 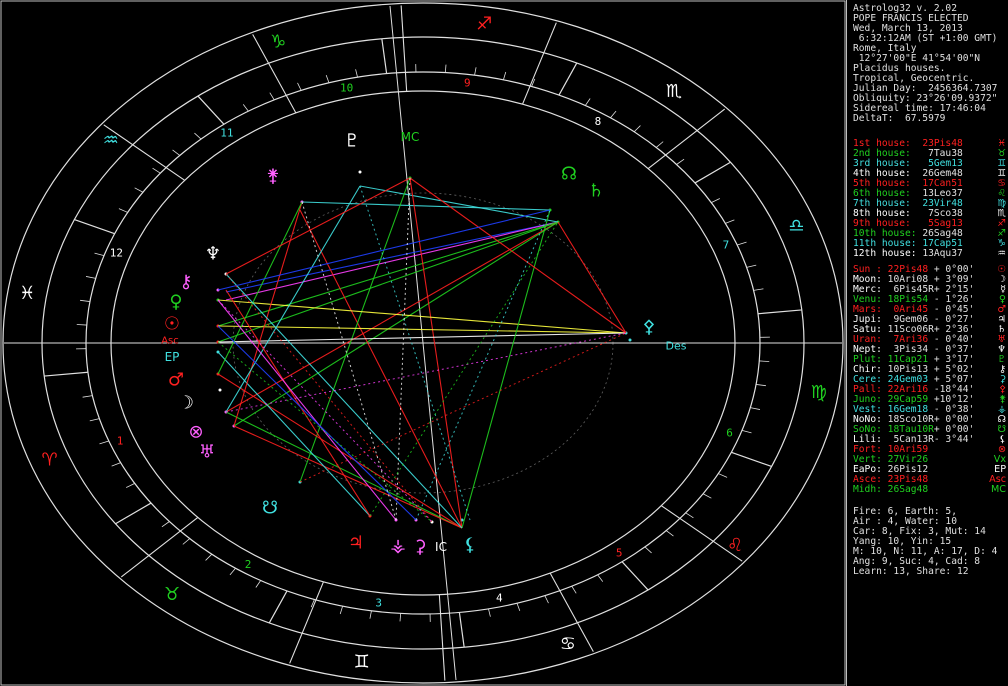 I want to click on house-number: 9, so click(x=467, y=82).